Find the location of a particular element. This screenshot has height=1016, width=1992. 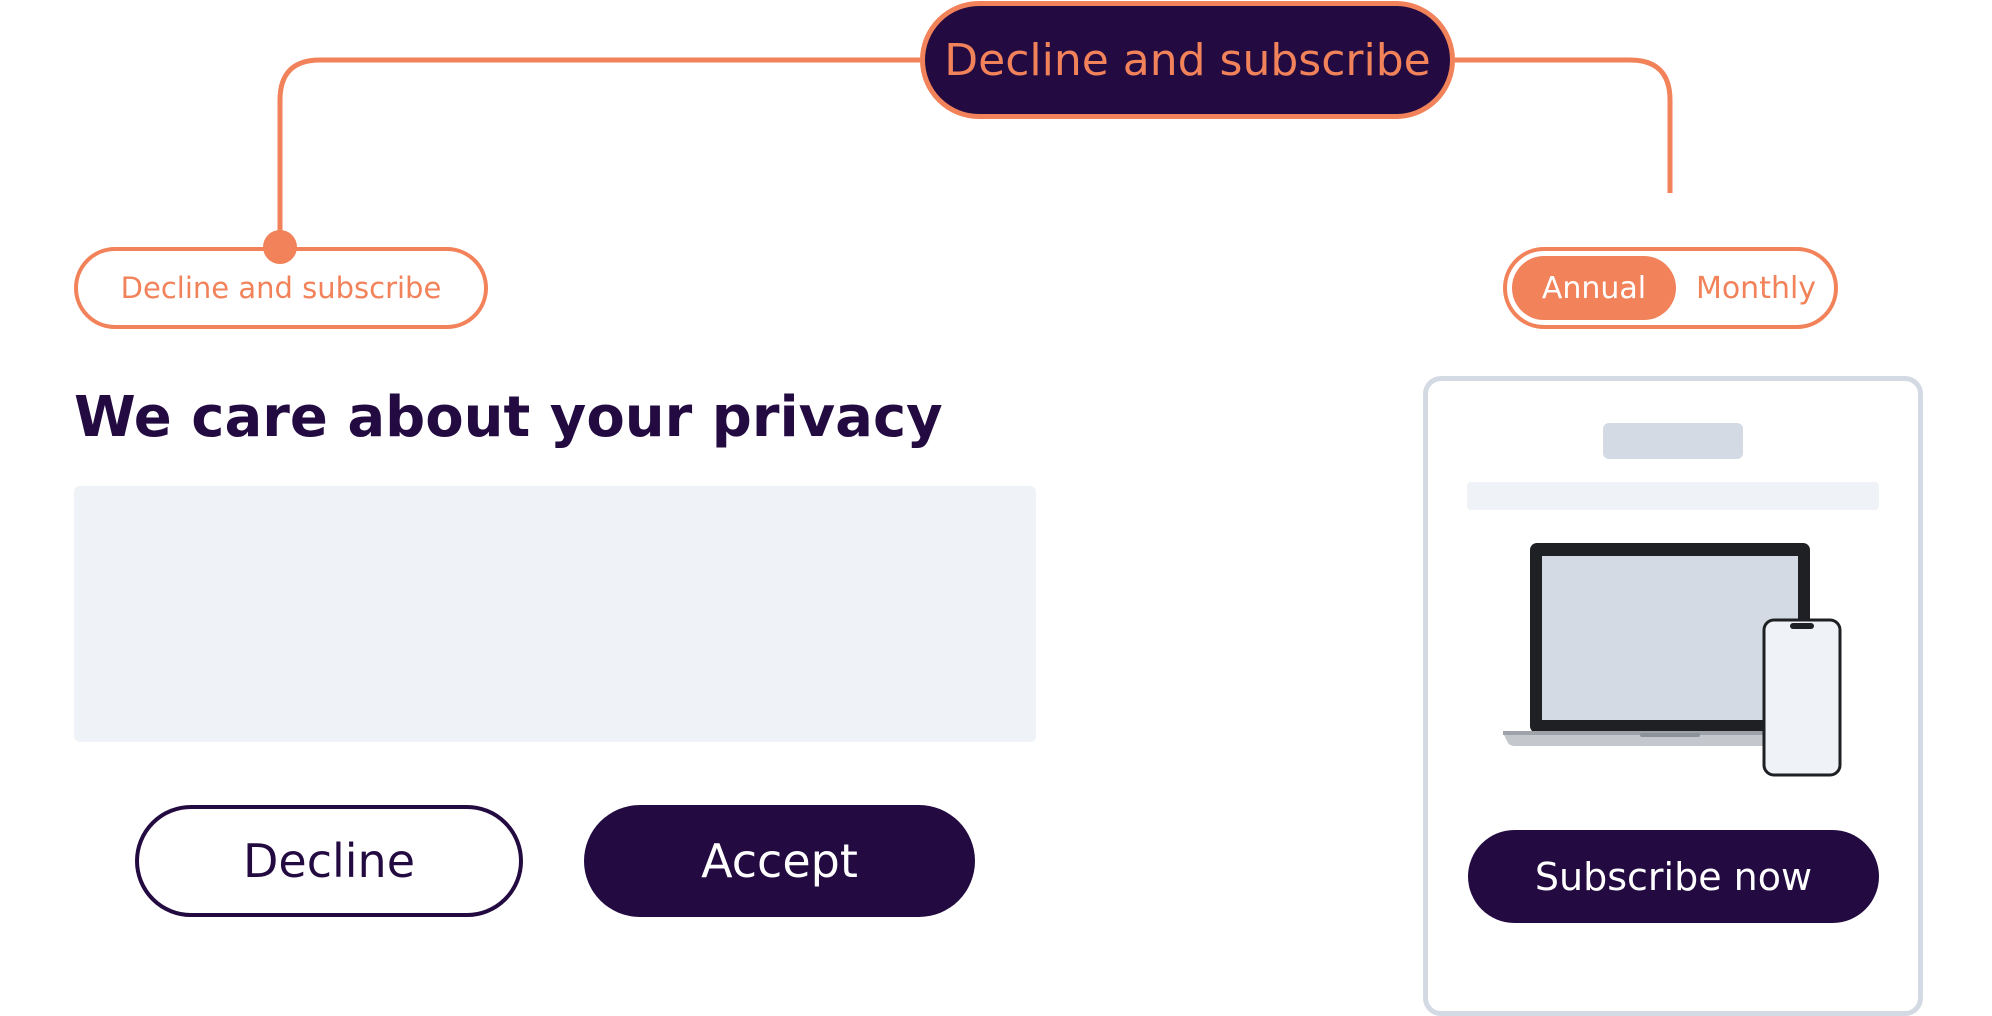

connector-dot is located at coordinates (280, 247).